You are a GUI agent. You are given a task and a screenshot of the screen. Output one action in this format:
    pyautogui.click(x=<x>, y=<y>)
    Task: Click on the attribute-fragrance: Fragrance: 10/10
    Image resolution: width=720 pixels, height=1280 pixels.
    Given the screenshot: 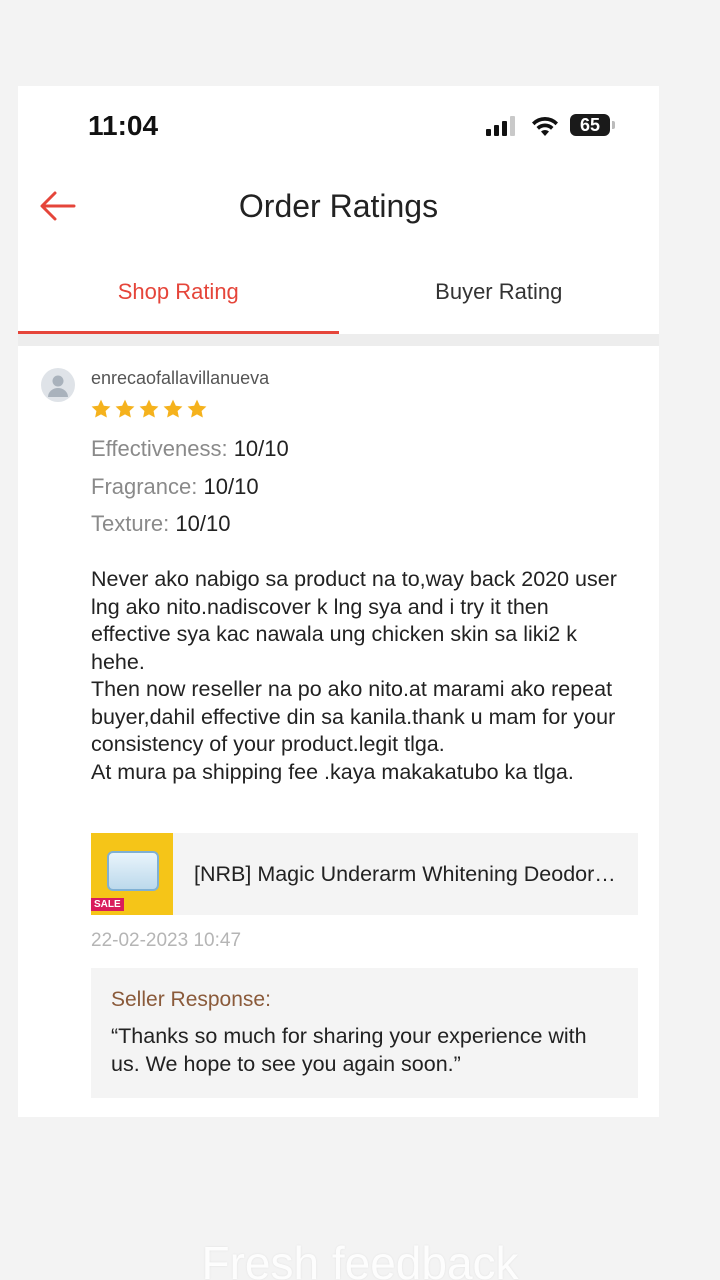 What is the action you would take?
    pyautogui.click(x=175, y=487)
    